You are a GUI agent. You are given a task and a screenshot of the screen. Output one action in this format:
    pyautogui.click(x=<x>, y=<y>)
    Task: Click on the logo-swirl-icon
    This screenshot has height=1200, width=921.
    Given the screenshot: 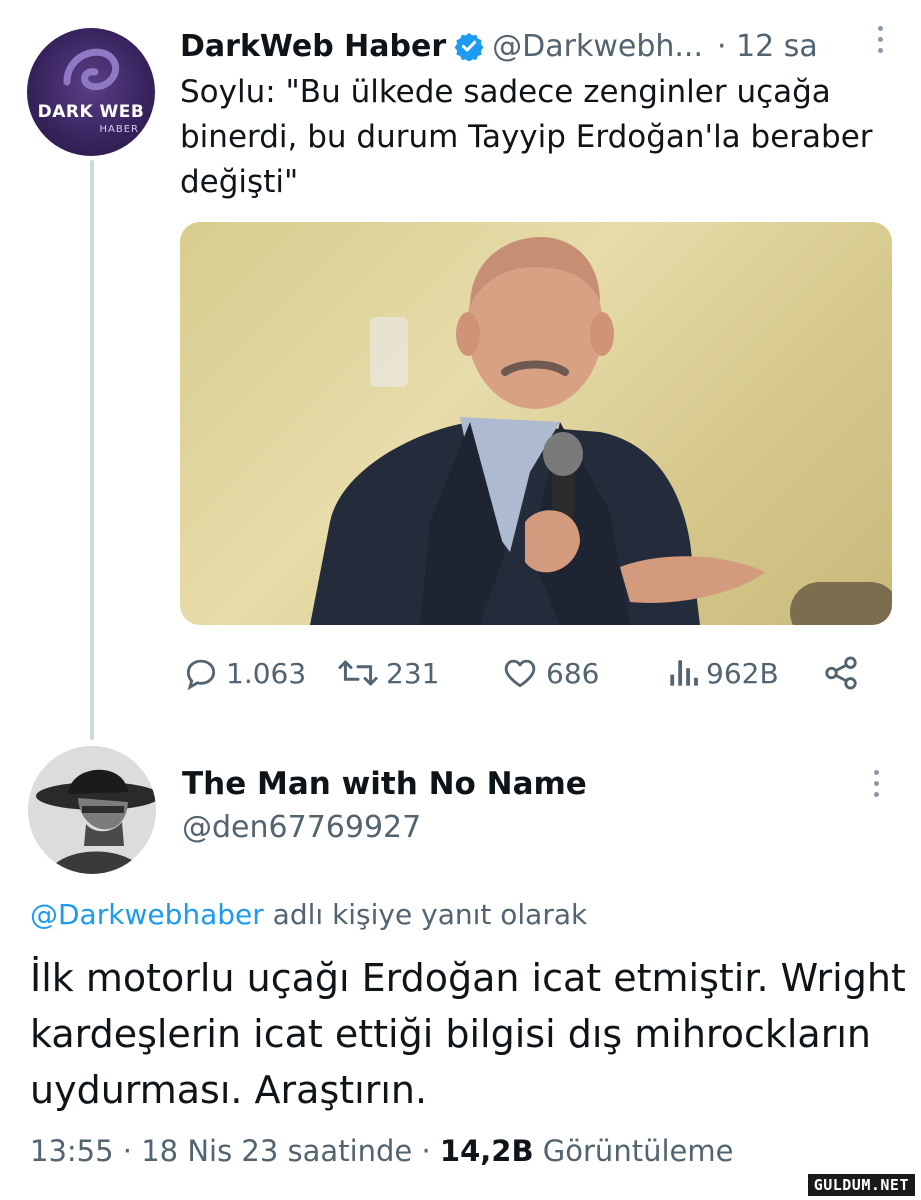 What is the action you would take?
    pyautogui.click(x=91, y=69)
    